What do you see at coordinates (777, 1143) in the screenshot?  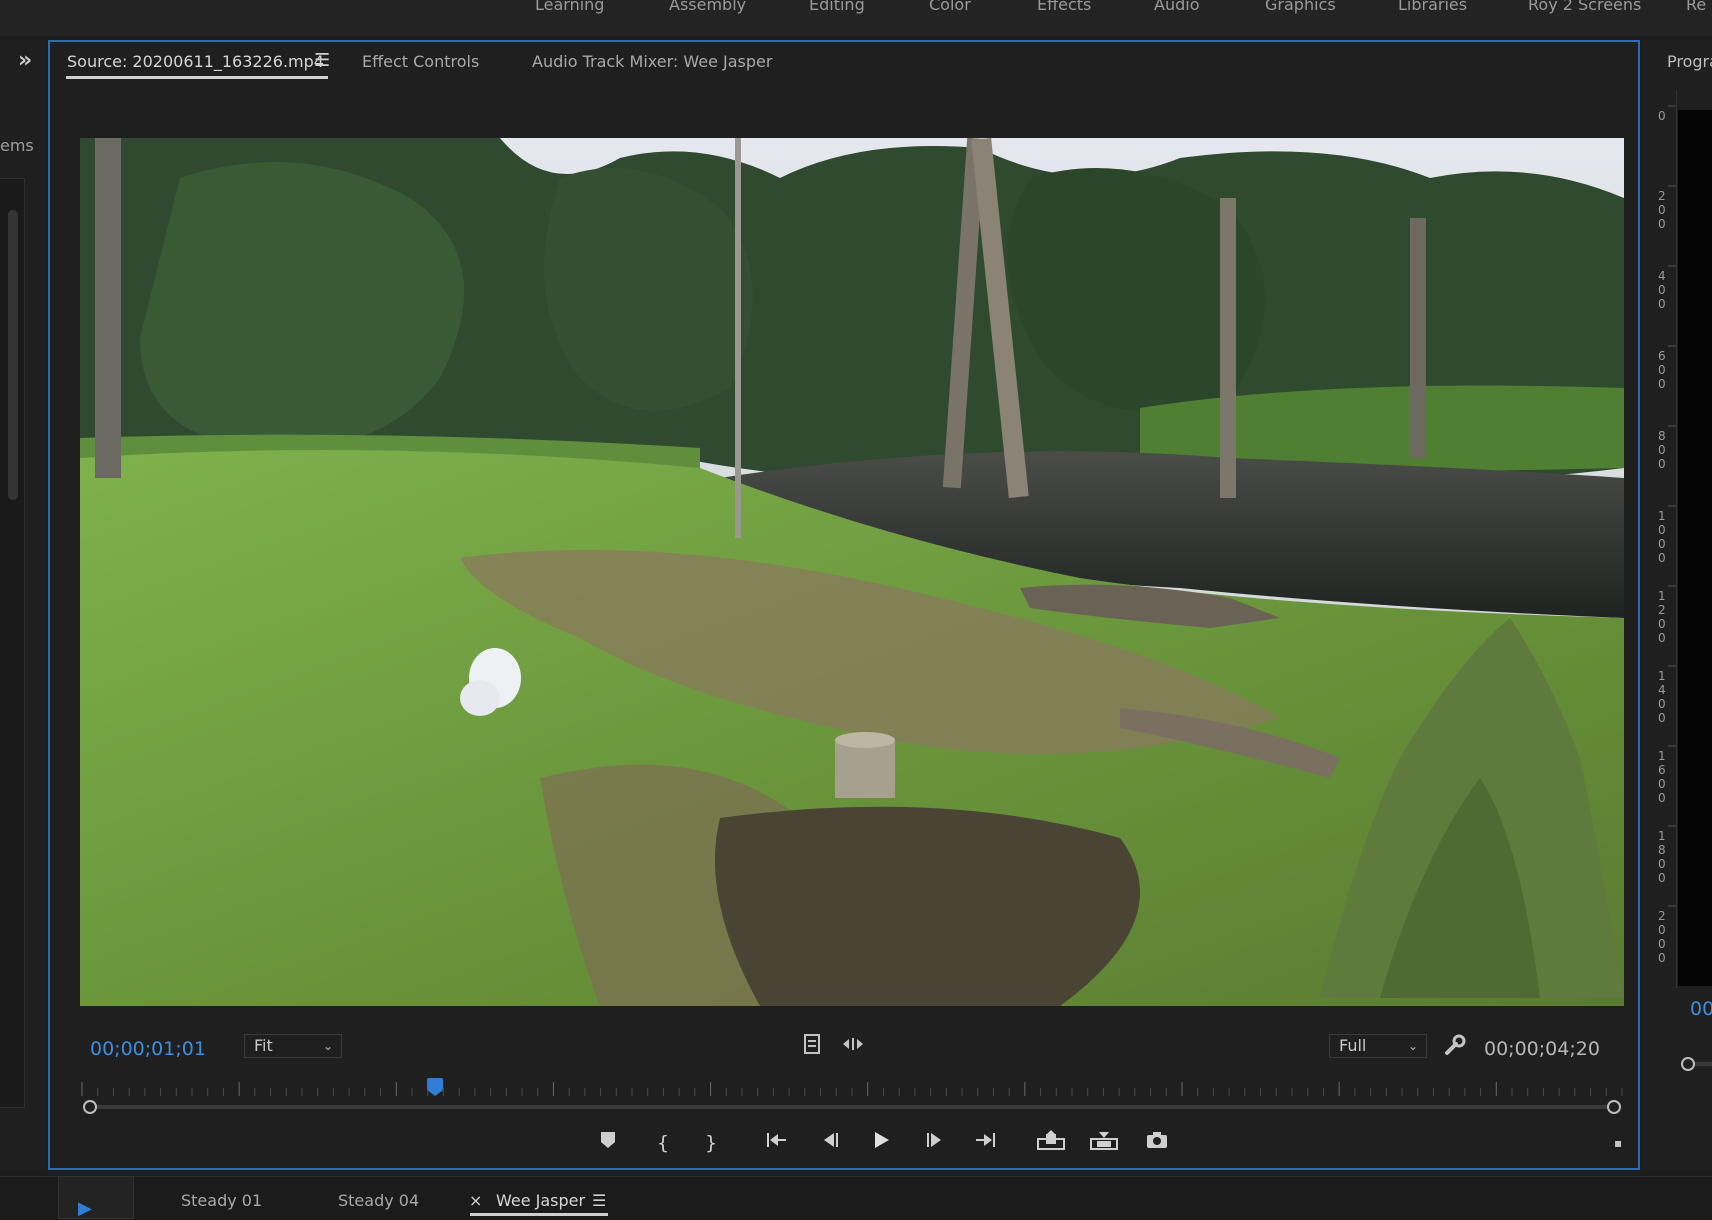 I see `go-to-in-button` at bounding box center [777, 1143].